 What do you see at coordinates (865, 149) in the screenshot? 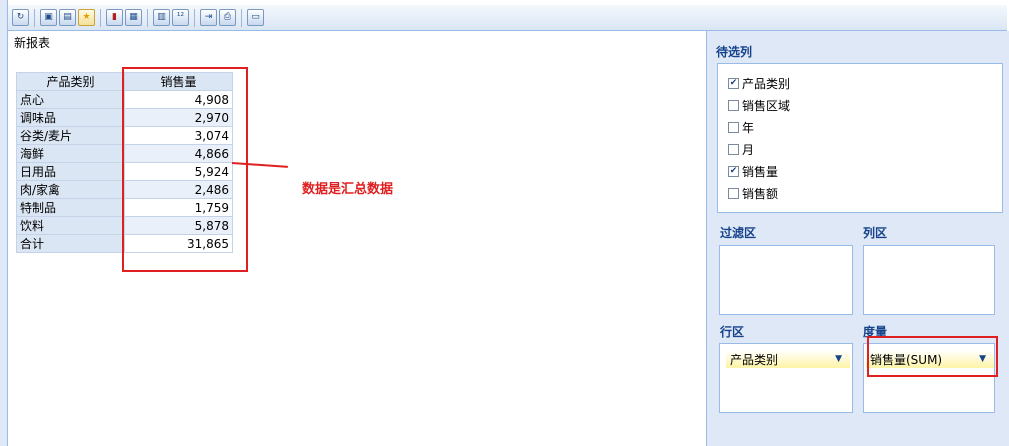
I see `field-item: 月` at bounding box center [865, 149].